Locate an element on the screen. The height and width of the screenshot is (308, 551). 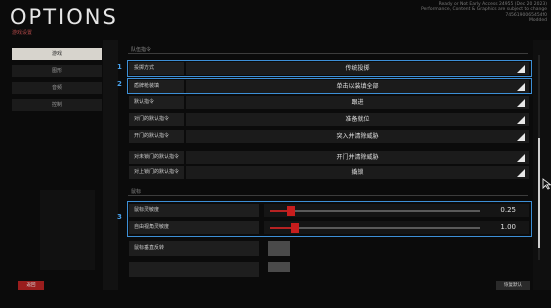
setting-row-unlocked-door-command: 对未锁门的默认指令 开门并清除威胁 is located at coordinates (329, 157).